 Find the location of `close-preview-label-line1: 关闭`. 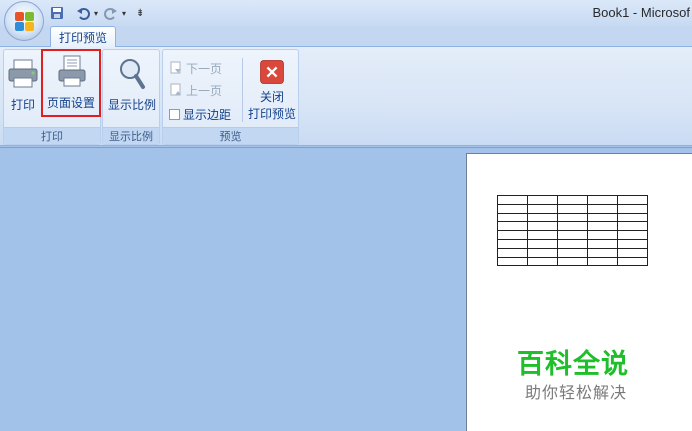

close-preview-label-line1: 关闭 is located at coordinates (271, 97).